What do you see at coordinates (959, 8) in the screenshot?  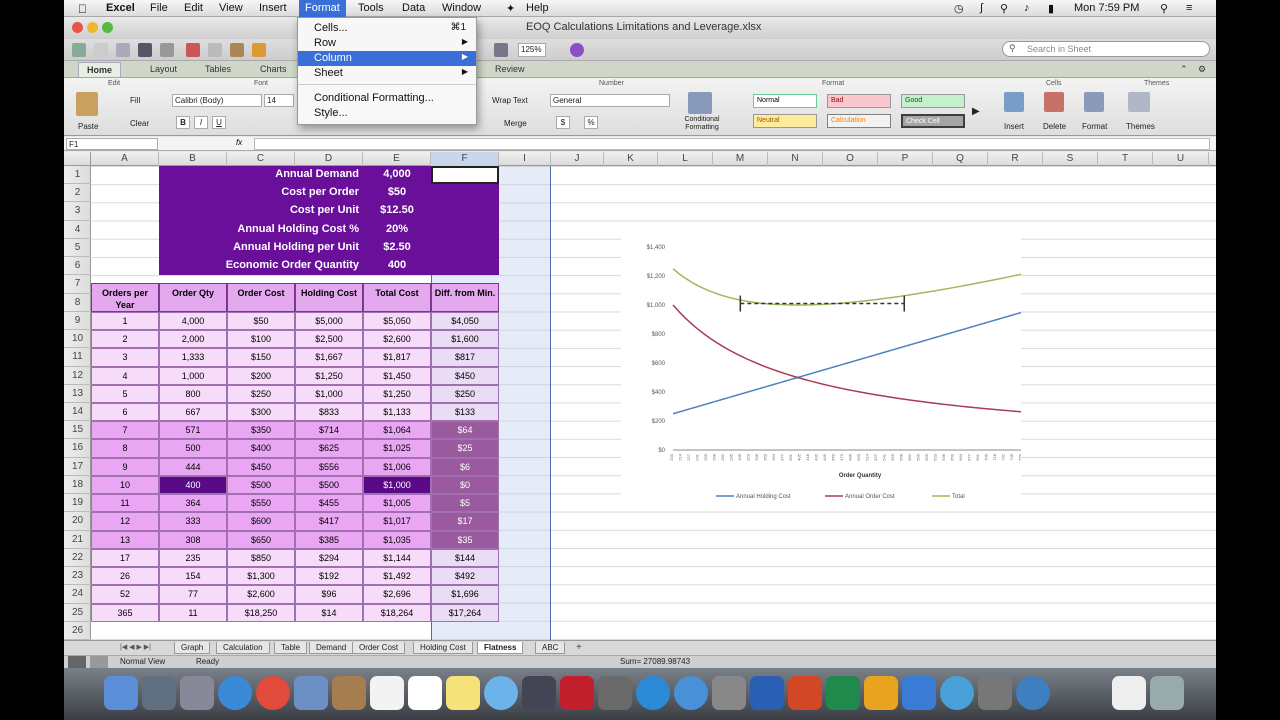 I see `time-machine-icon: ◷` at bounding box center [959, 8].